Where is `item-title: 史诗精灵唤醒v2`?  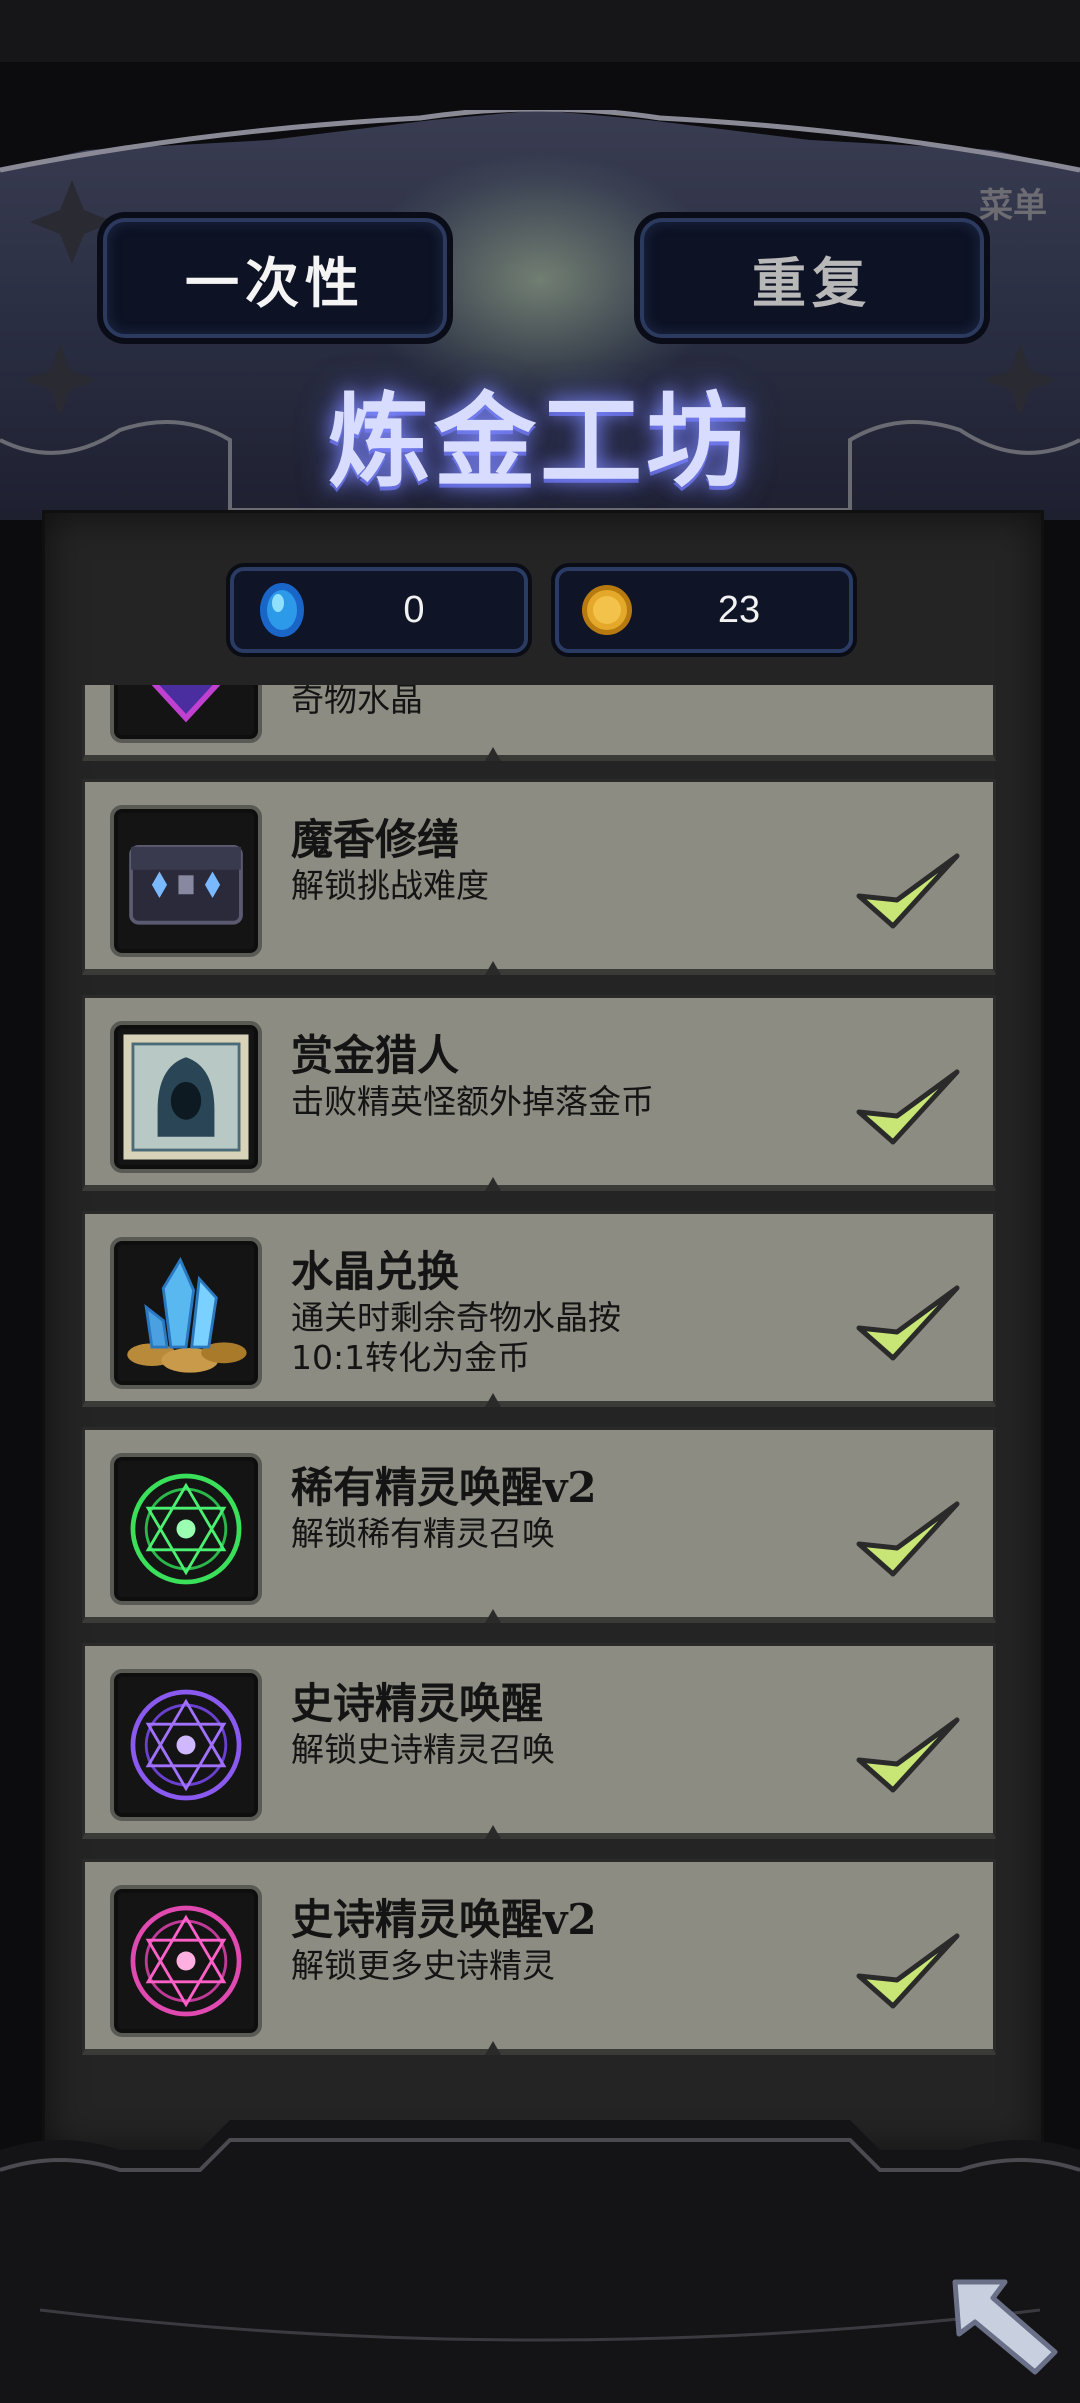 item-title: 史诗精灵唤醒v2 is located at coordinates (444, 1919).